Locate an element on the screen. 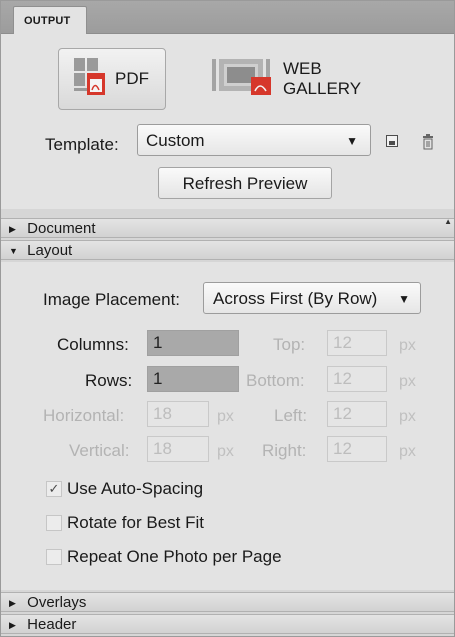  auto-spacing-label: Use Auto-Spacing is located at coordinates (135, 489).